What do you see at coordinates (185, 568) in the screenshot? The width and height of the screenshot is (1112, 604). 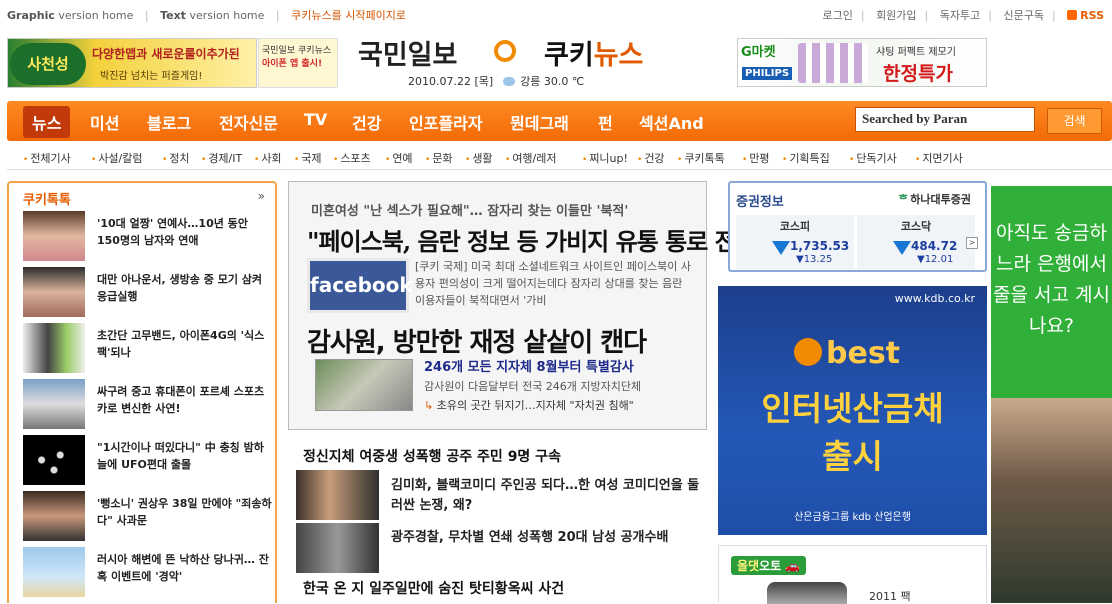 I see `list-item-title: 러시아 해변에 뜬 낙하산 당나귀… 잔혹 이벤트에 '경악'` at bounding box center [185, 568].